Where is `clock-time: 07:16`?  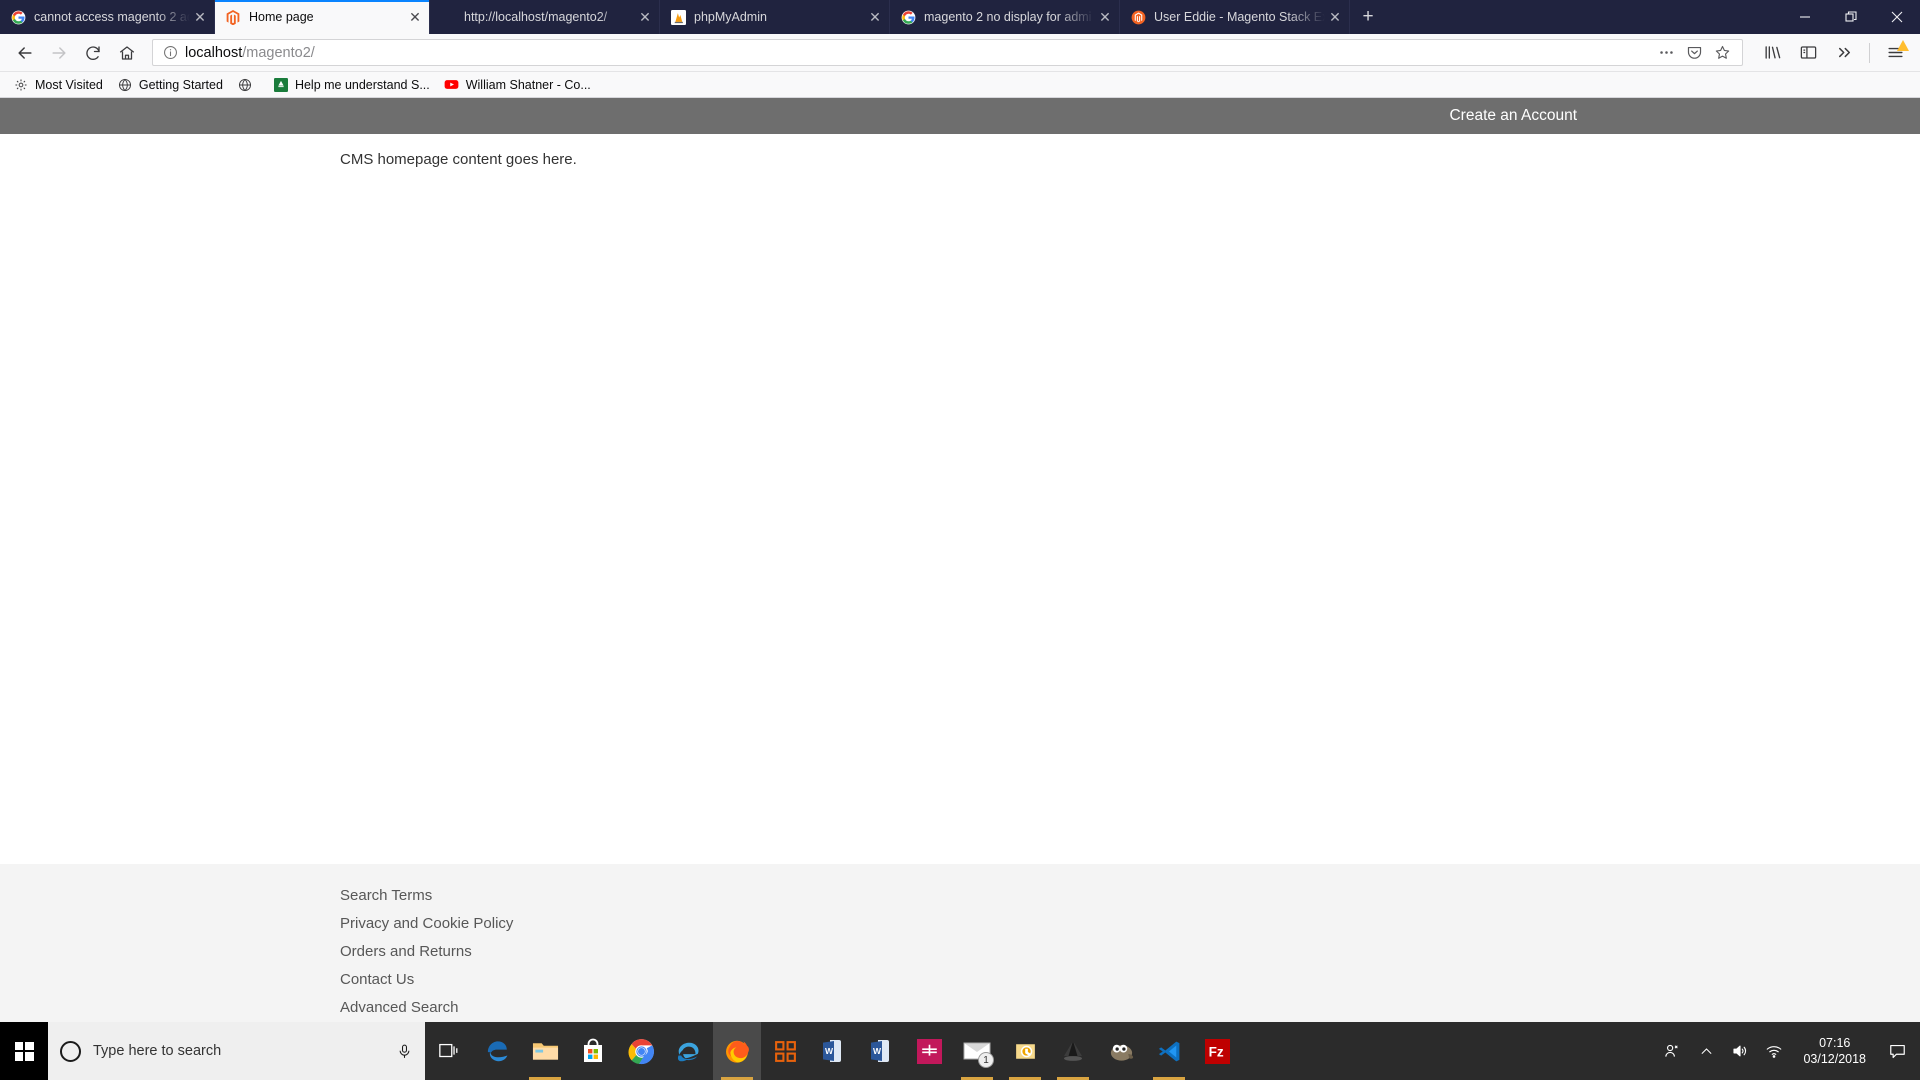 clock-time: 07:16 is located at coordinates (1835, 1043).